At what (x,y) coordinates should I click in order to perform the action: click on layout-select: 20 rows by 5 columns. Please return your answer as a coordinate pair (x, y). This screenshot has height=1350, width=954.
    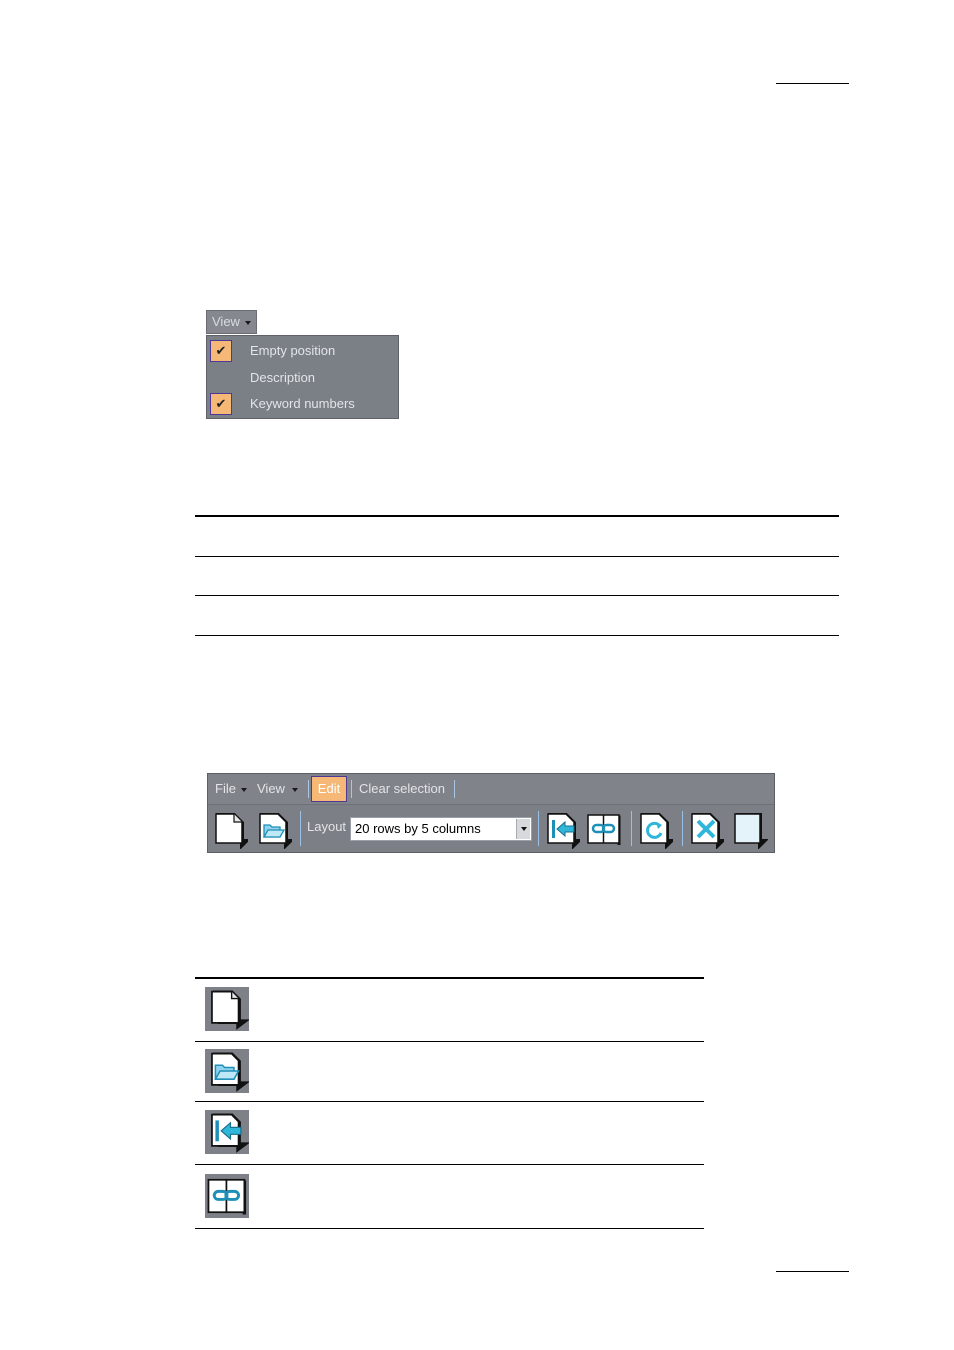
    Looking at the image, I should click on (441, 829).